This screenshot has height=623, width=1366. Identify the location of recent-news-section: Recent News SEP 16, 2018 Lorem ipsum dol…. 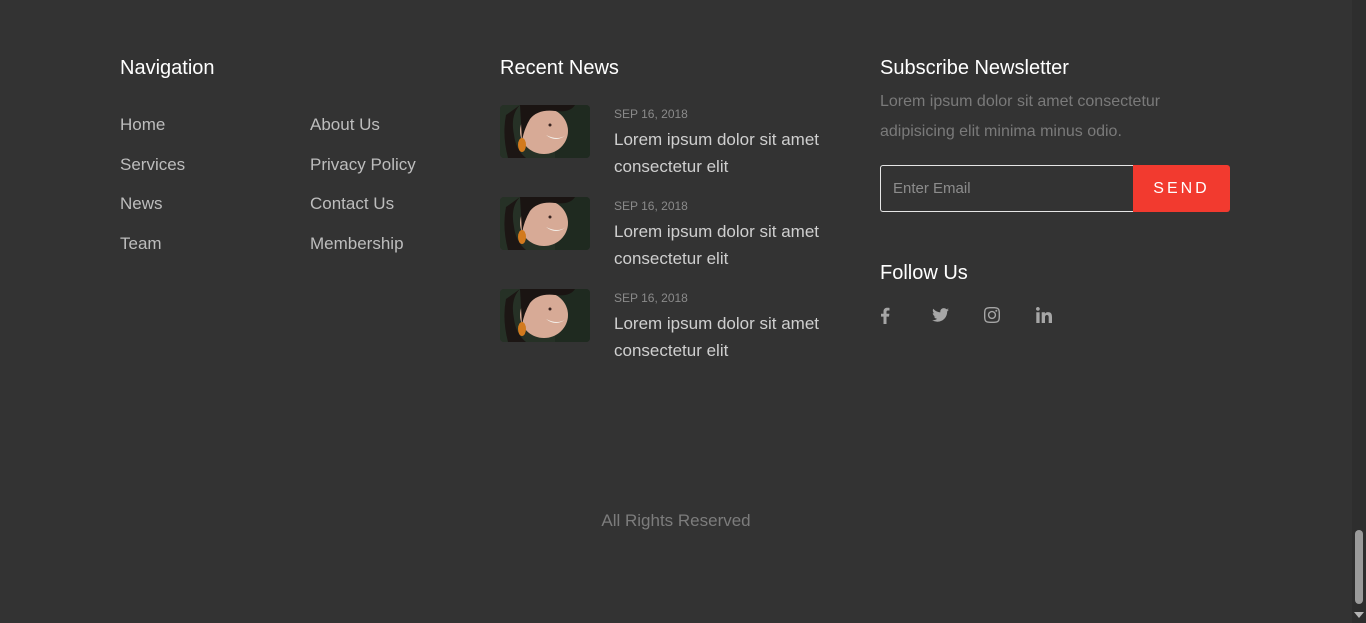
(670, 218).